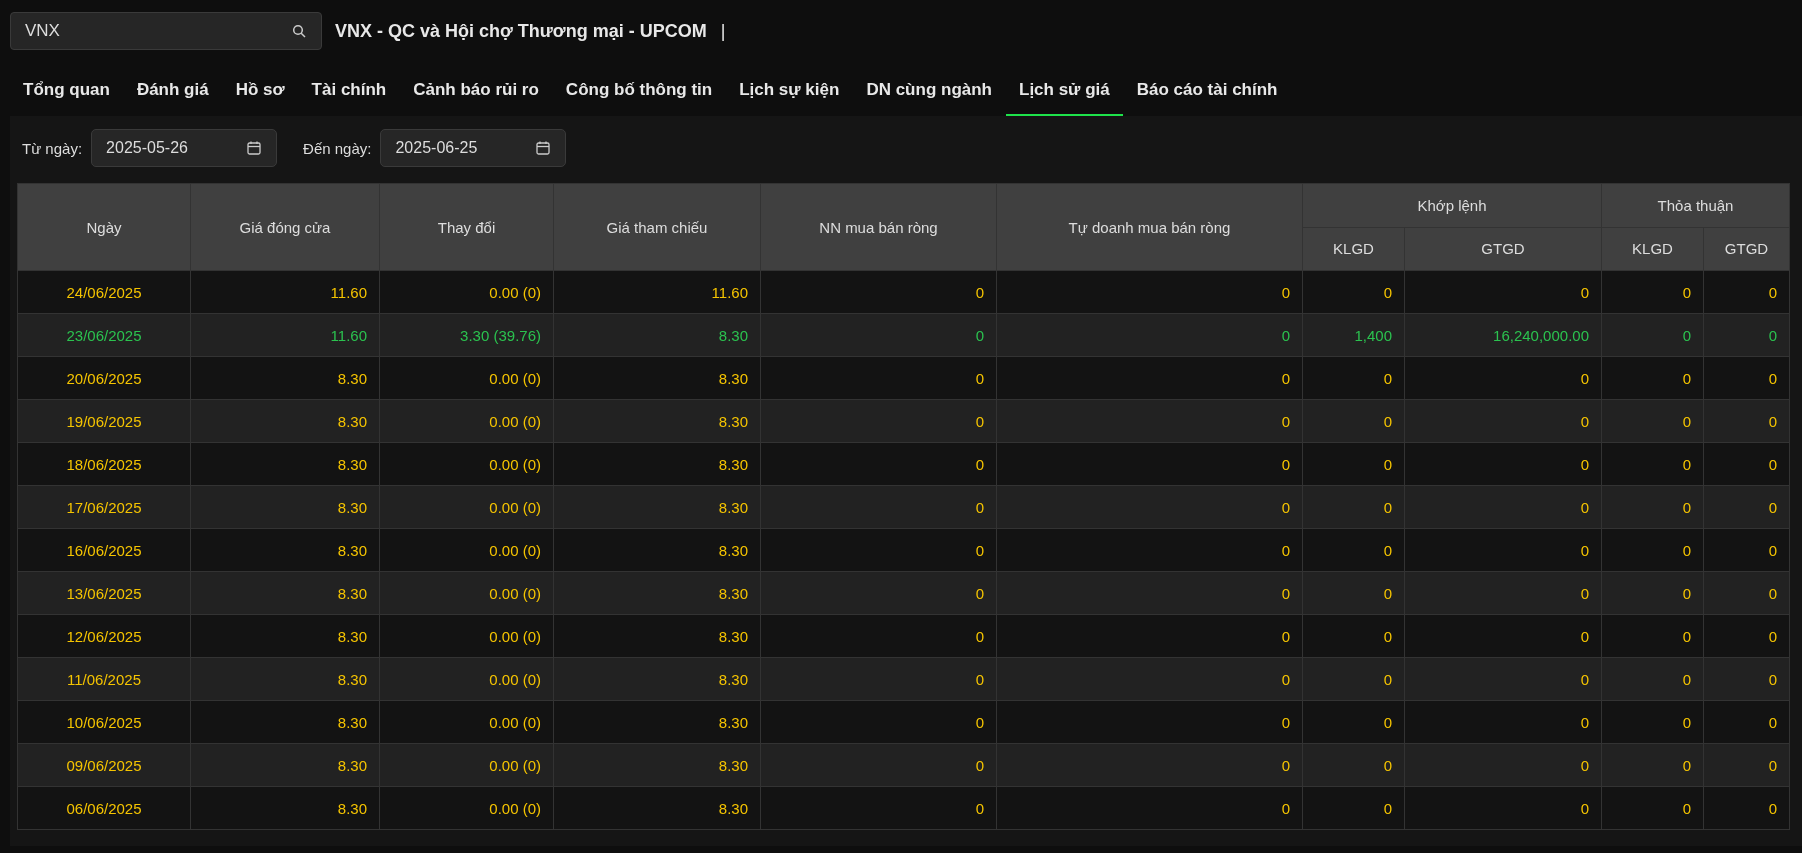 The height and width of the screenshot is (853, 1802). What do you see at coordinates (789, 95) in the screenshot?
I see `tab: Lịch sự kiện` at bounding box center [789, 95].